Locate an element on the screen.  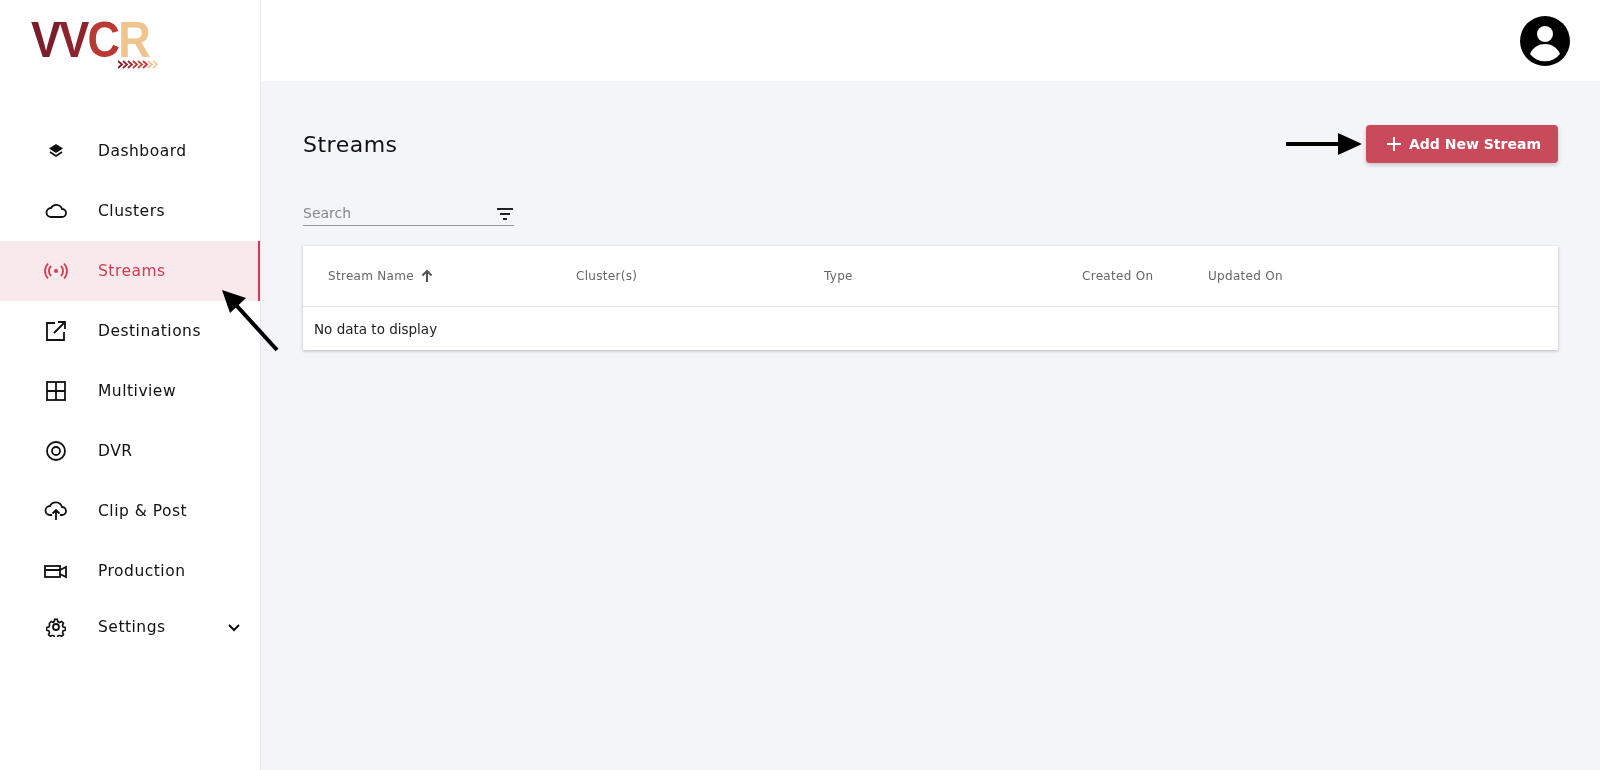
sidebar-item-label: Production is located at coordinates (142, 571).